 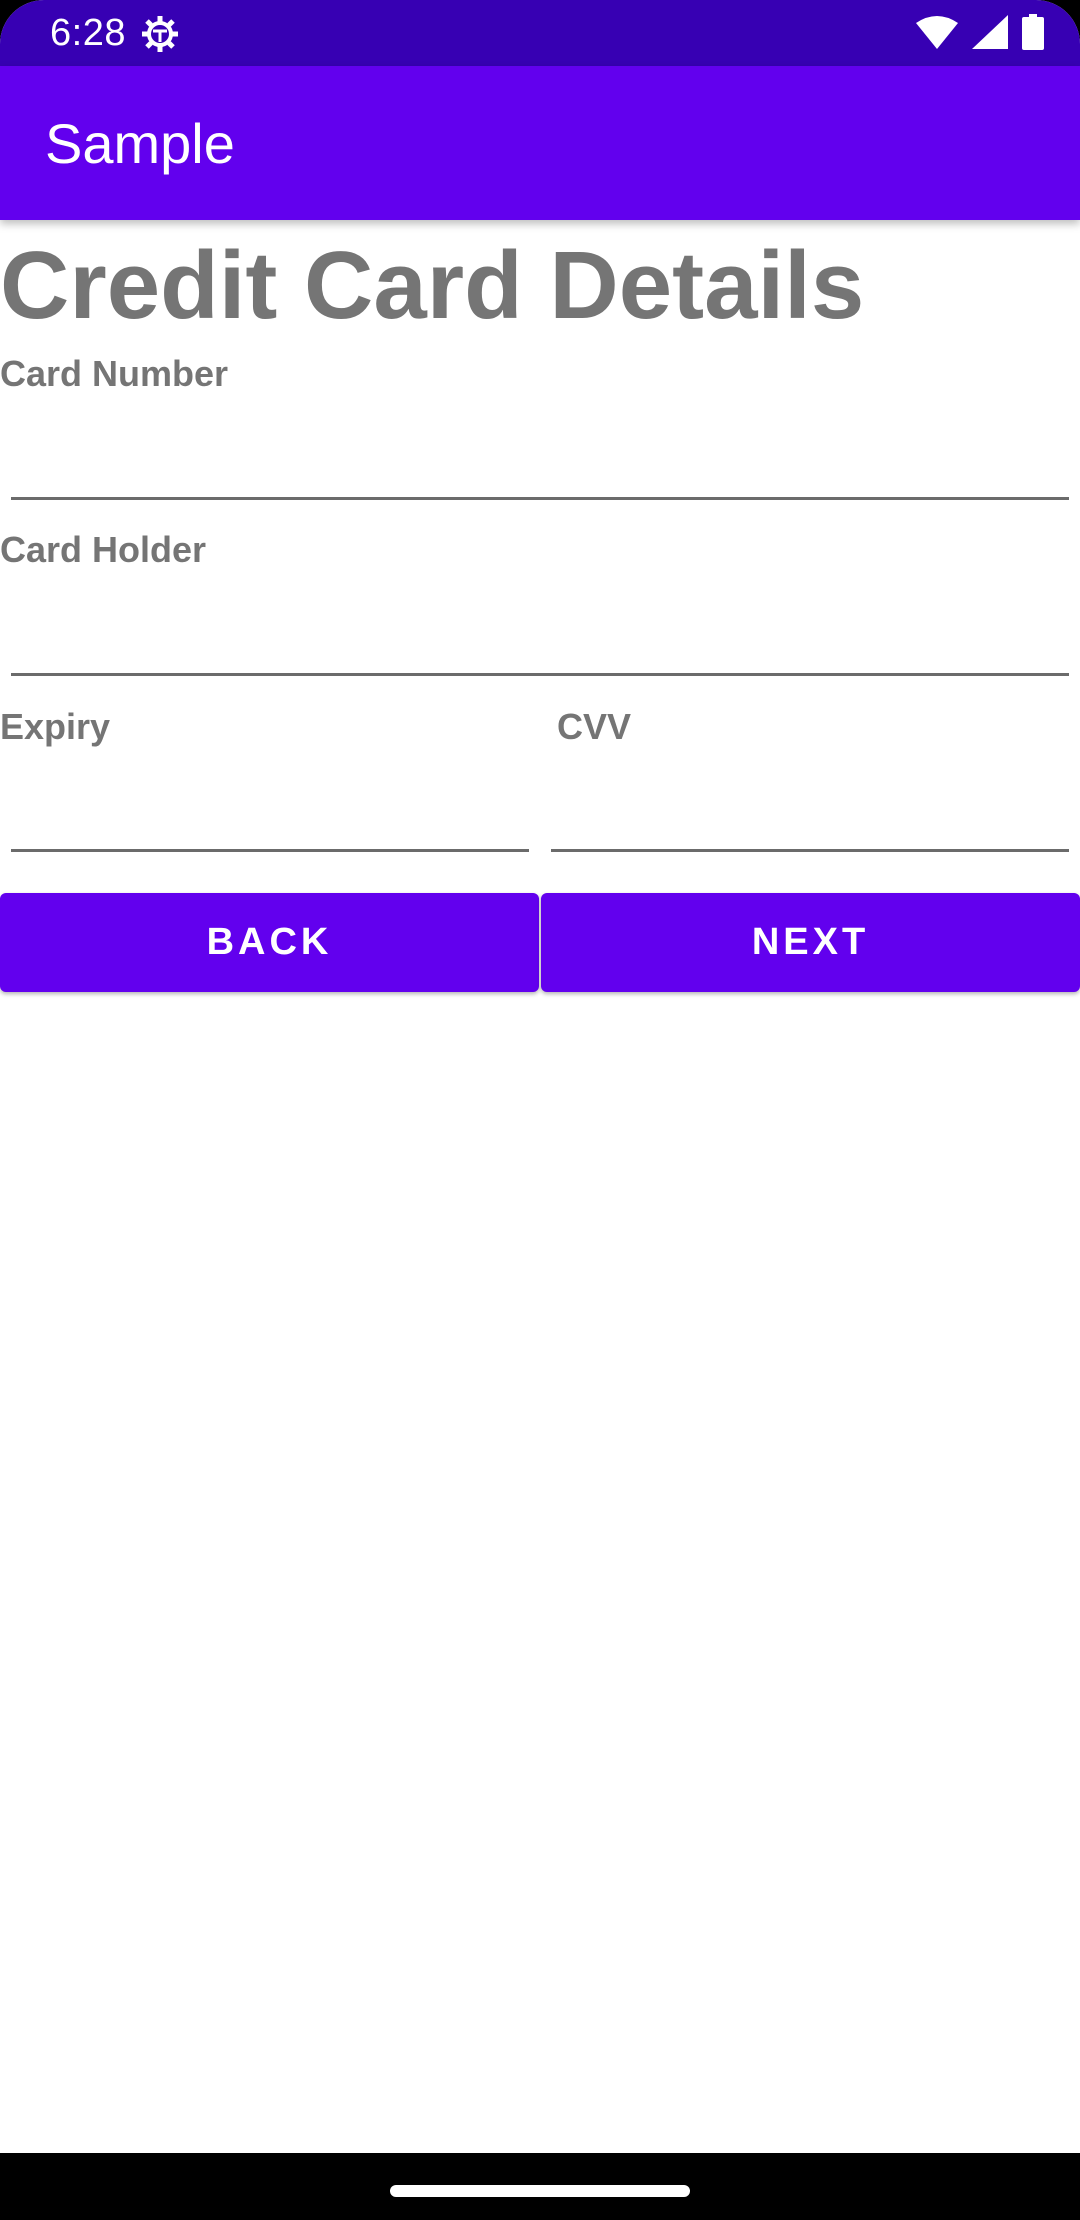 I want to click on cellular-signal-icon, so click(x=990, y=34).